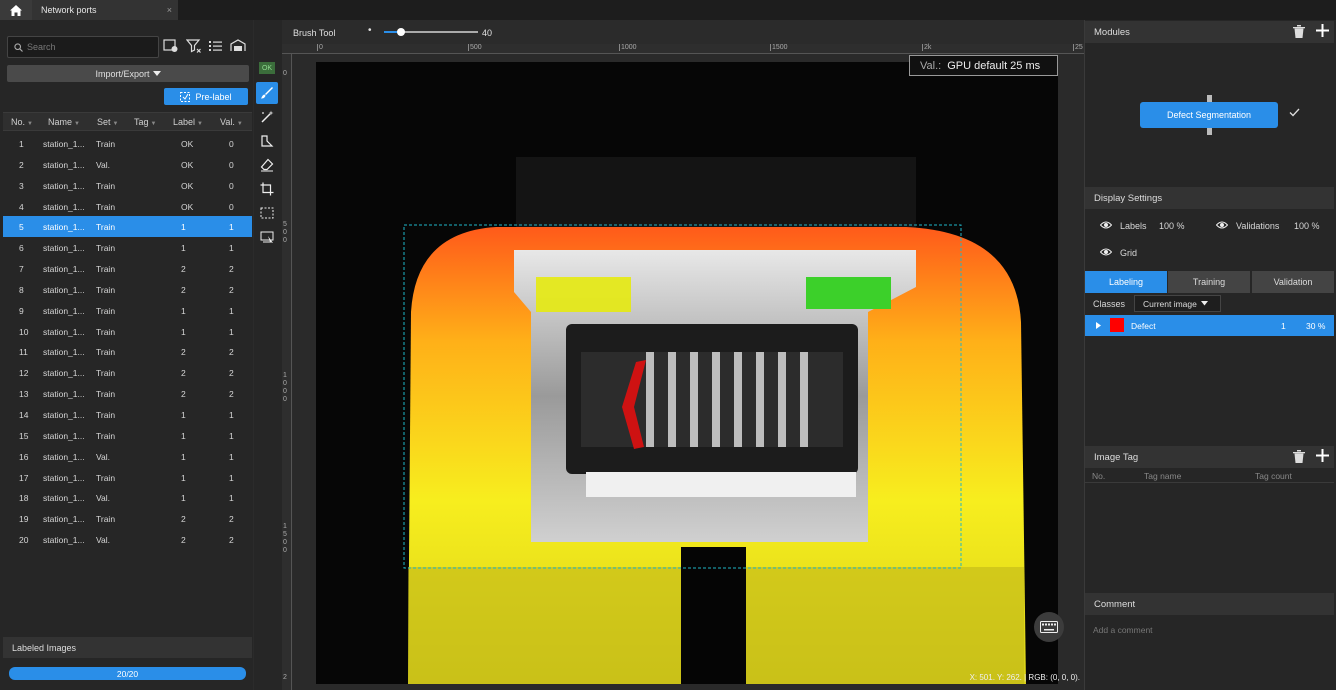 Image resolution: width=1336 pixels, height=690 pixels. I want to click on labels-opacity: 100 %, so click(1172, 226).